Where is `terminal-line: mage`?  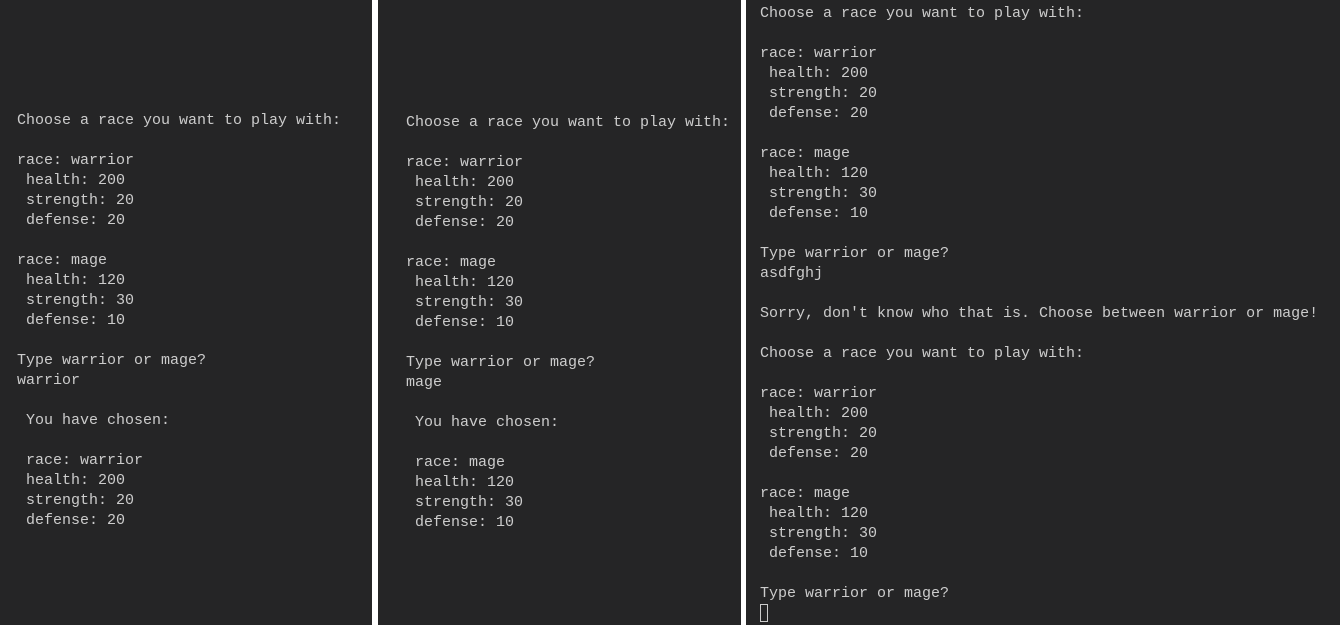
terminal-line: mage is located at coordinates (424, 382).